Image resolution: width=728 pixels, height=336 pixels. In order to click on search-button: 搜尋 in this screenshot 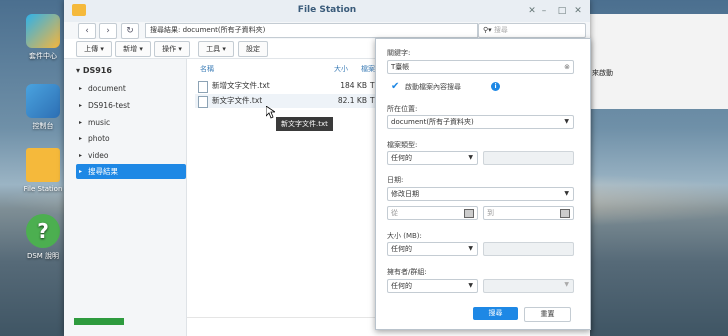, I will do `click(495, 313)`.